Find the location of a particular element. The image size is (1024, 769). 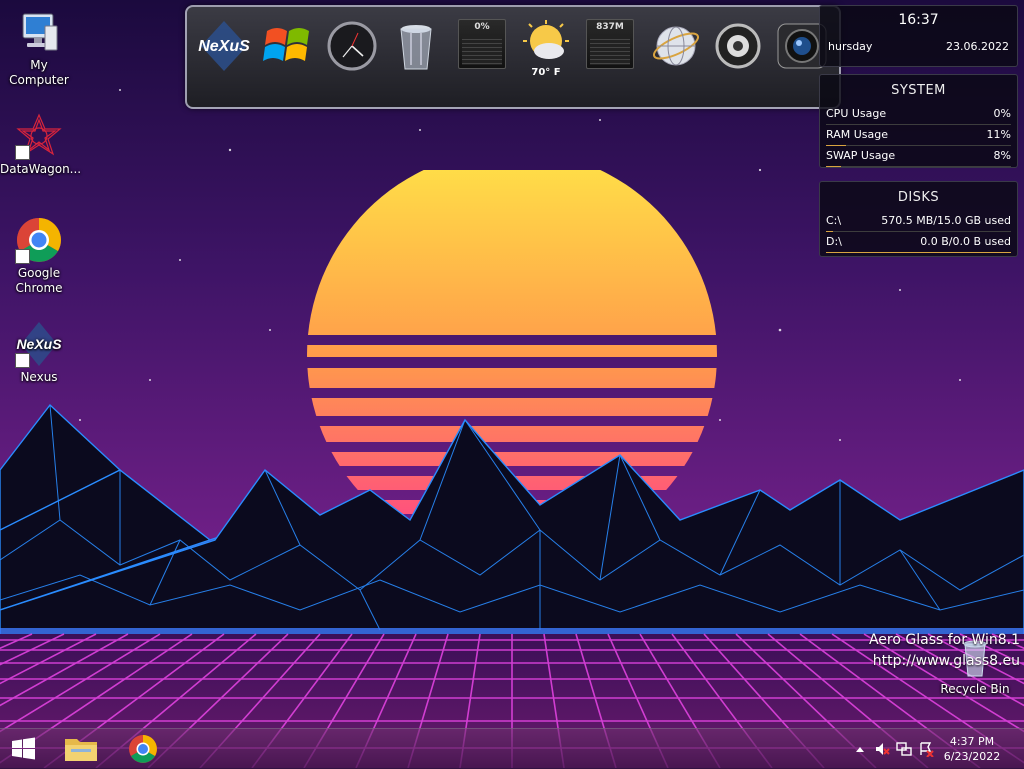

dock-item-clock is located at coordinates (352, 56).